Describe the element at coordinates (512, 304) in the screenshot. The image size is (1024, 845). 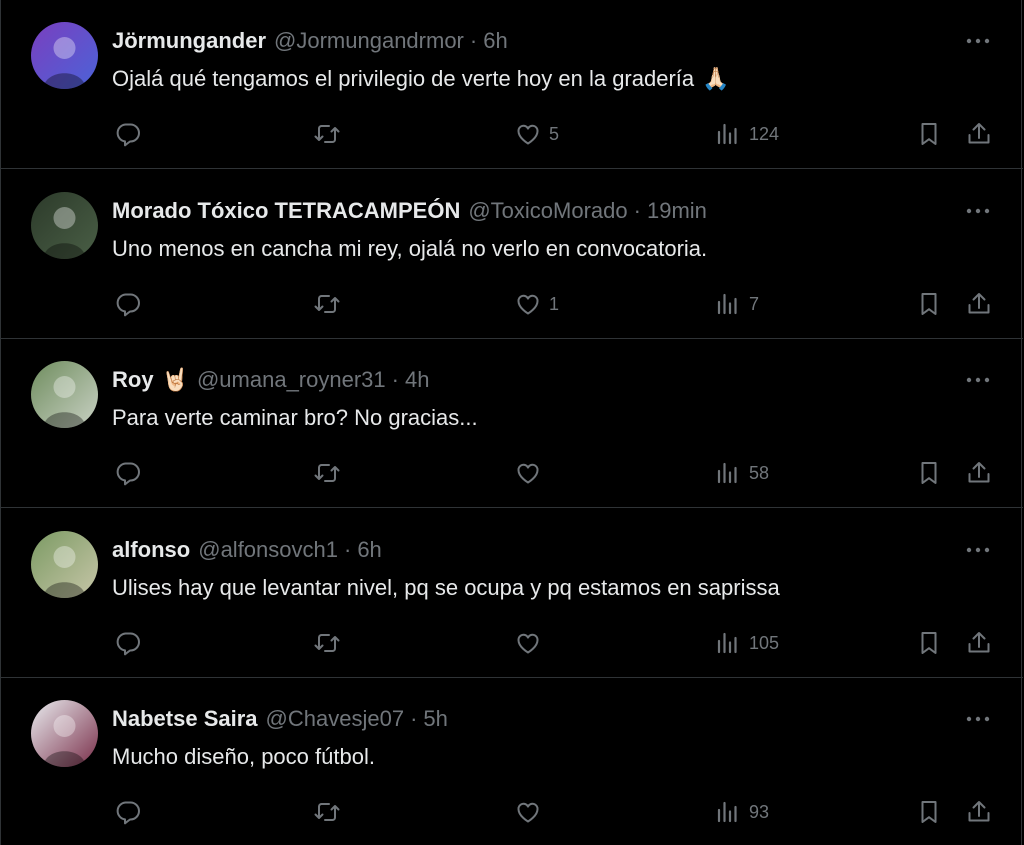
I see `action-bar: 1 7` at that location.